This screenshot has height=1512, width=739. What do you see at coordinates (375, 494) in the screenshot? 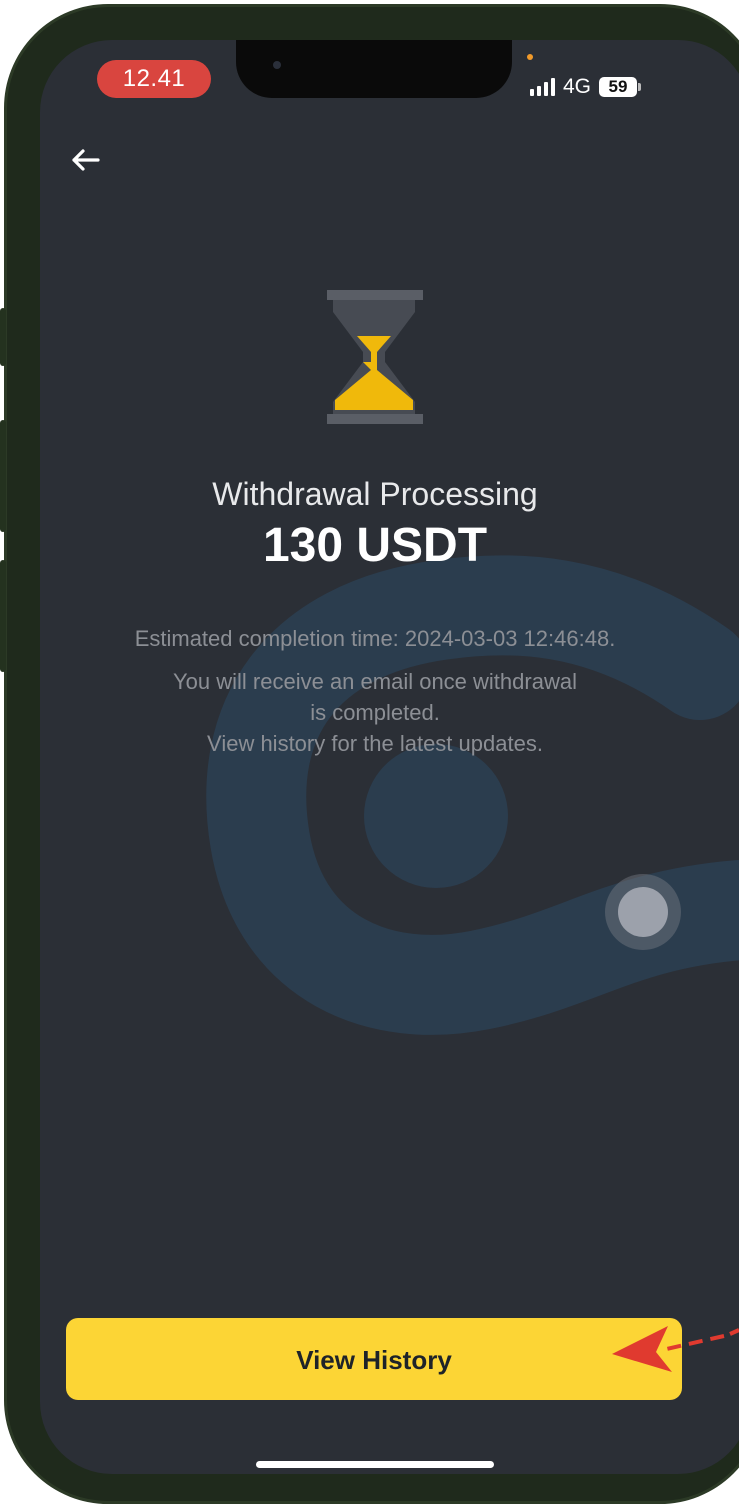
I see `page-title: Withdrawal Processing` at bounding box center [375, 494].